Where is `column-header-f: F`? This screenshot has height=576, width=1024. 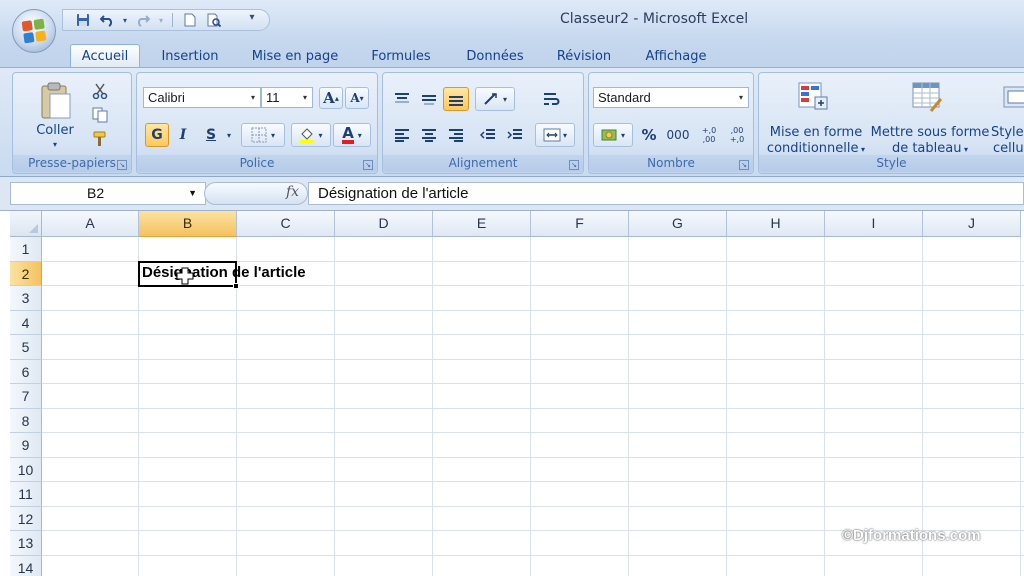
column-header-f: F is located at coordinates (580, 224).